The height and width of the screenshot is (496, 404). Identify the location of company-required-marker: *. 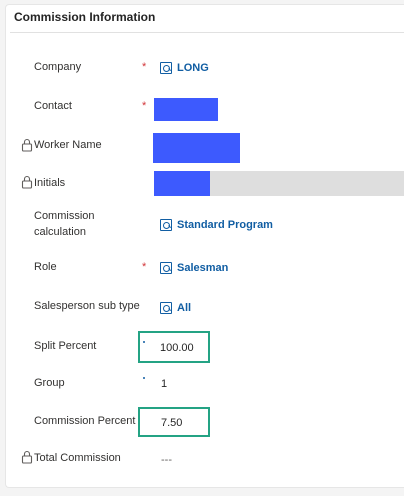
(144, 67).